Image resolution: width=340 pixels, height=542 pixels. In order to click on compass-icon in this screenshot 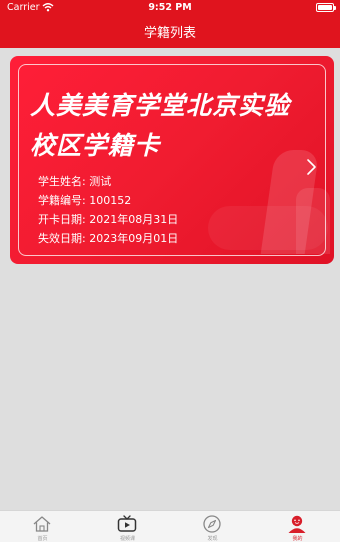, I will do `click(212, 524)`.